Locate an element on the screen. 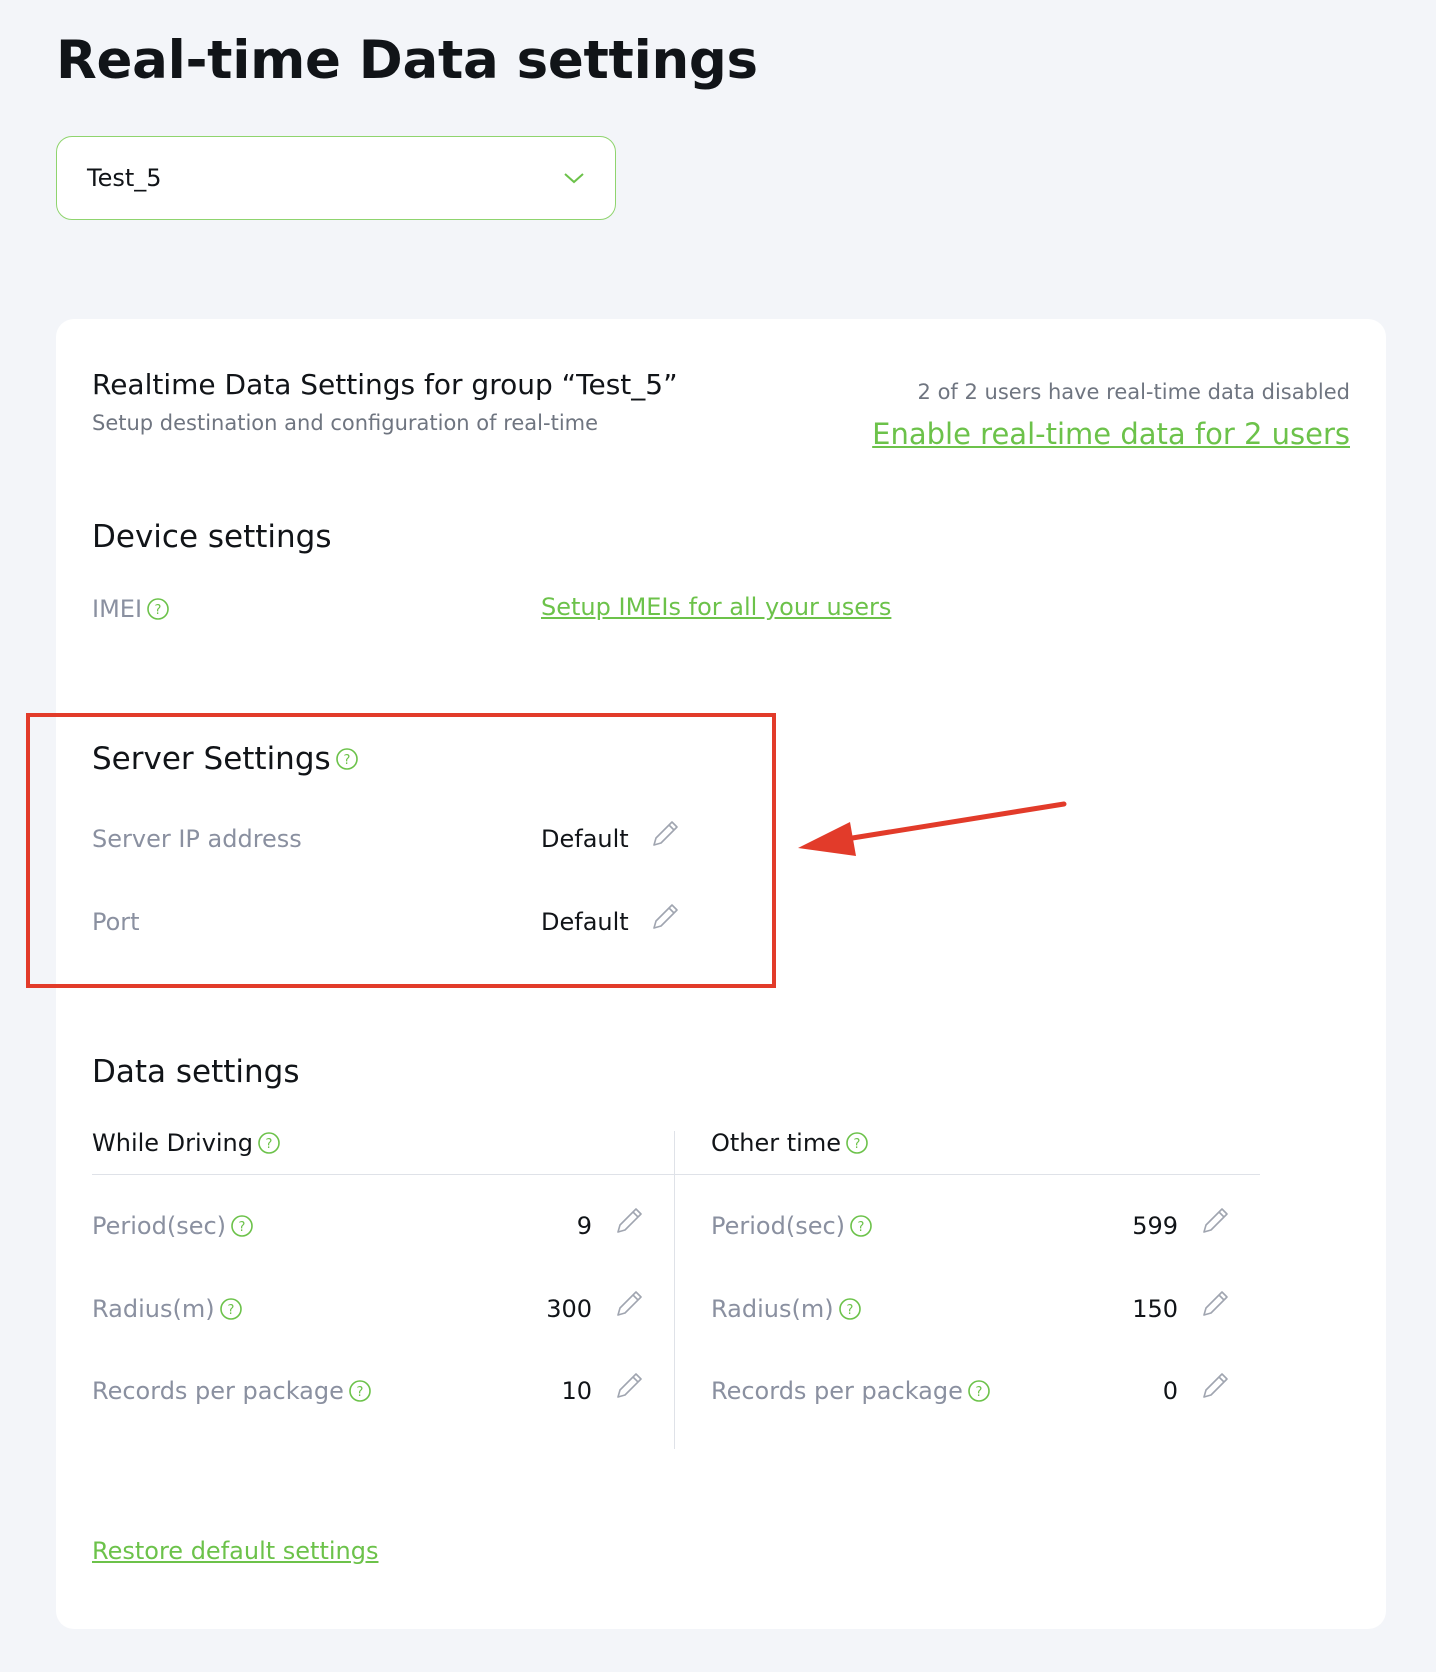 This screenshot has height=1672, width=1436. annotation-arrow-icon is located at coordinates (932, 828).